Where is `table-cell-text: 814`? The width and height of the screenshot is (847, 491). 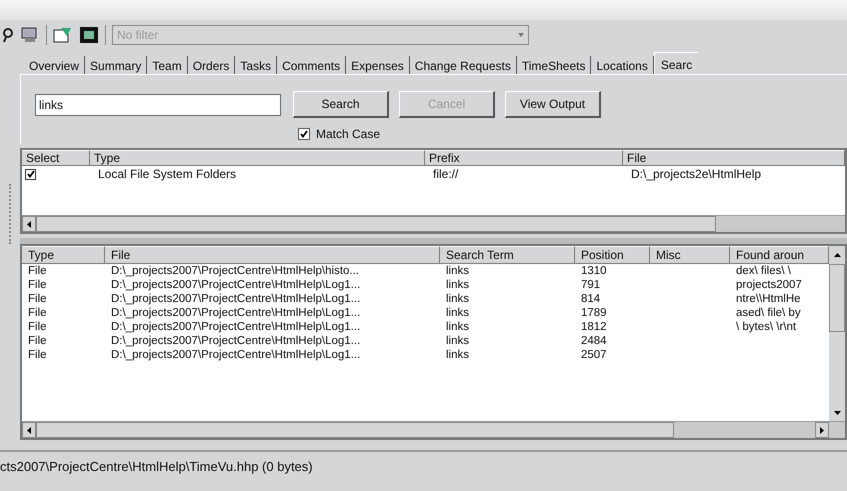 table-cell-text: 814 is located at coordinates (591, 299).